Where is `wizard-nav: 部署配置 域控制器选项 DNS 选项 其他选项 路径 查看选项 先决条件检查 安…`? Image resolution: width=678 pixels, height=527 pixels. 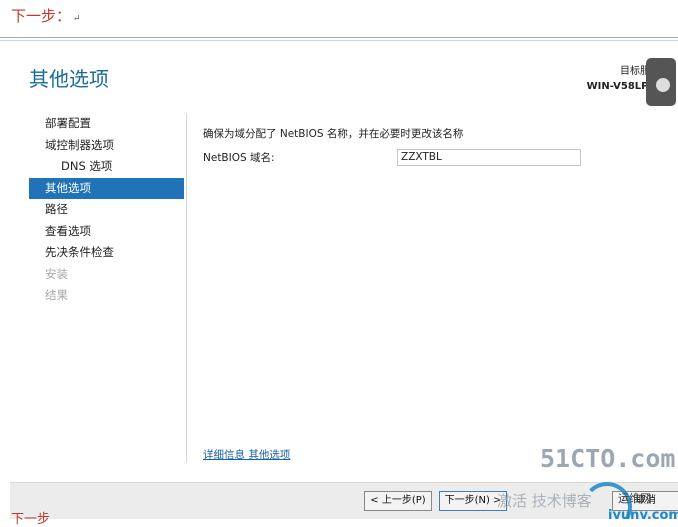 wizard-nav: 部署配置 域控制器选项 DNS 选项 其他选项 路径 查看选项 先决条件检查 安… is located at coordinates (106, 210).